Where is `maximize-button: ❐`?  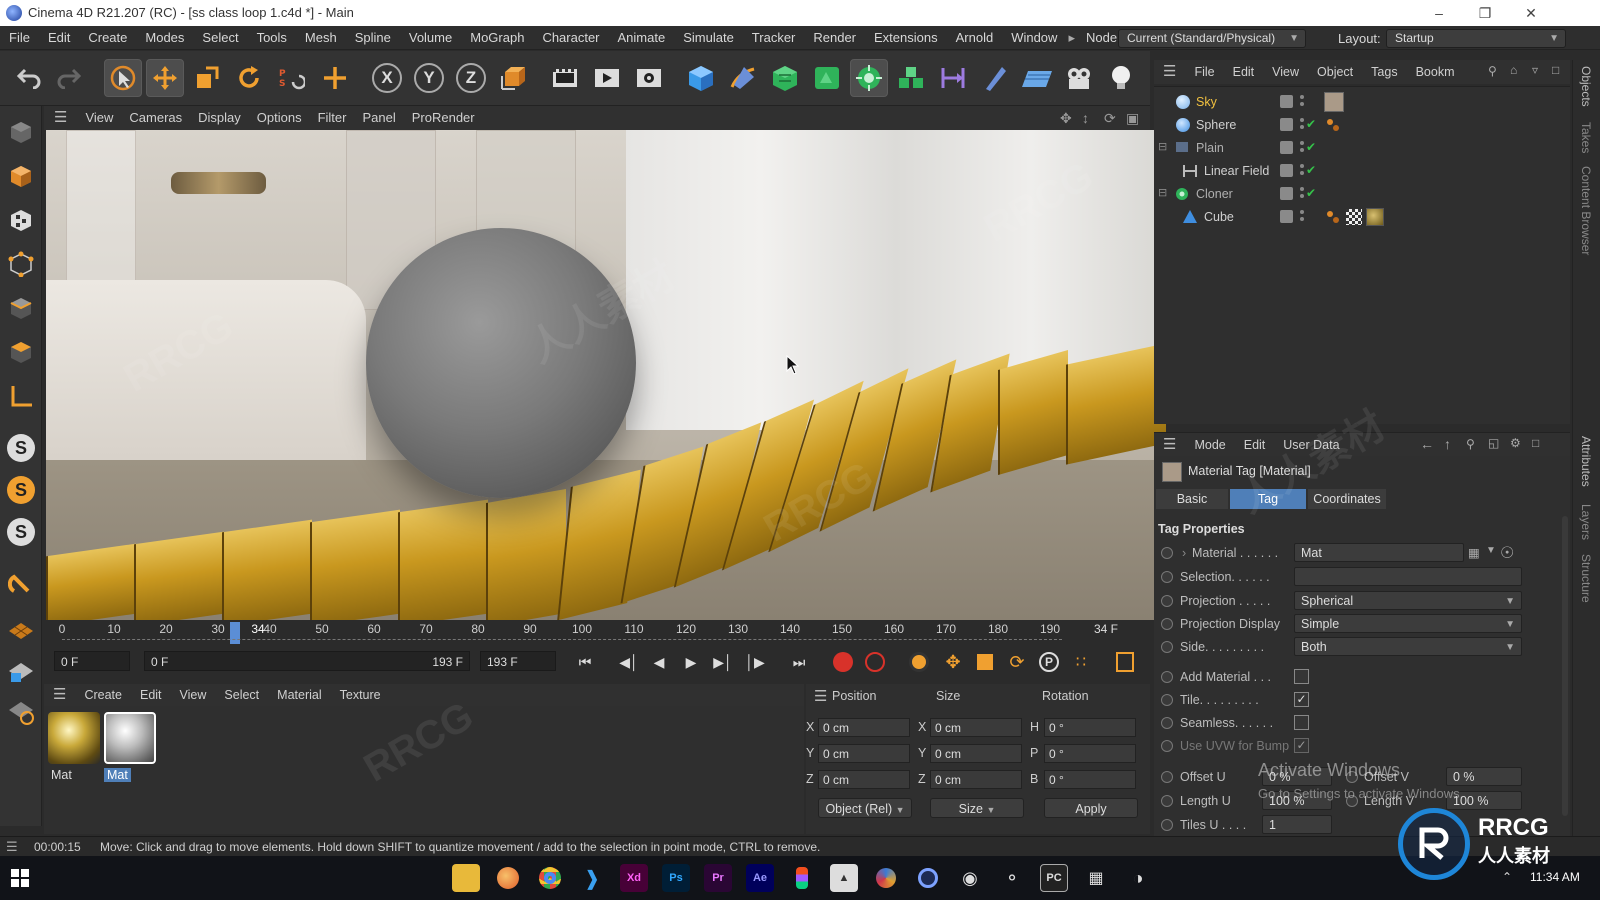 maximize-button: ❐ is located at coordinates (1485, 13).